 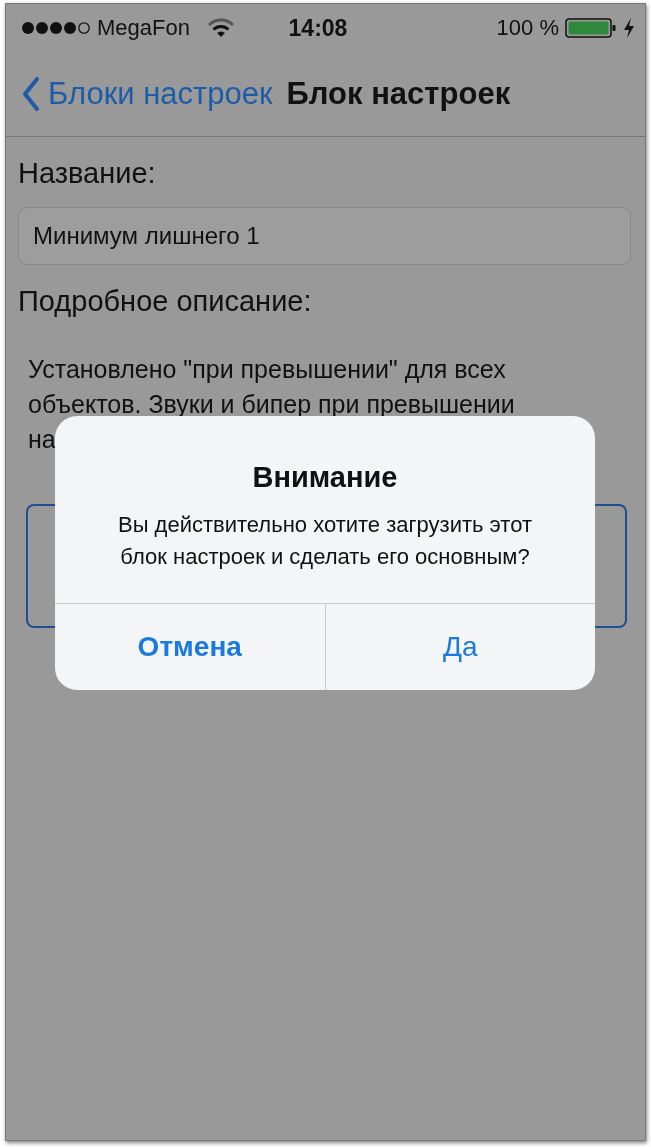 What do you see at coordinates (42, 439) in the screenshot?
I see `description-text: на` at bounding box center [42, 439].